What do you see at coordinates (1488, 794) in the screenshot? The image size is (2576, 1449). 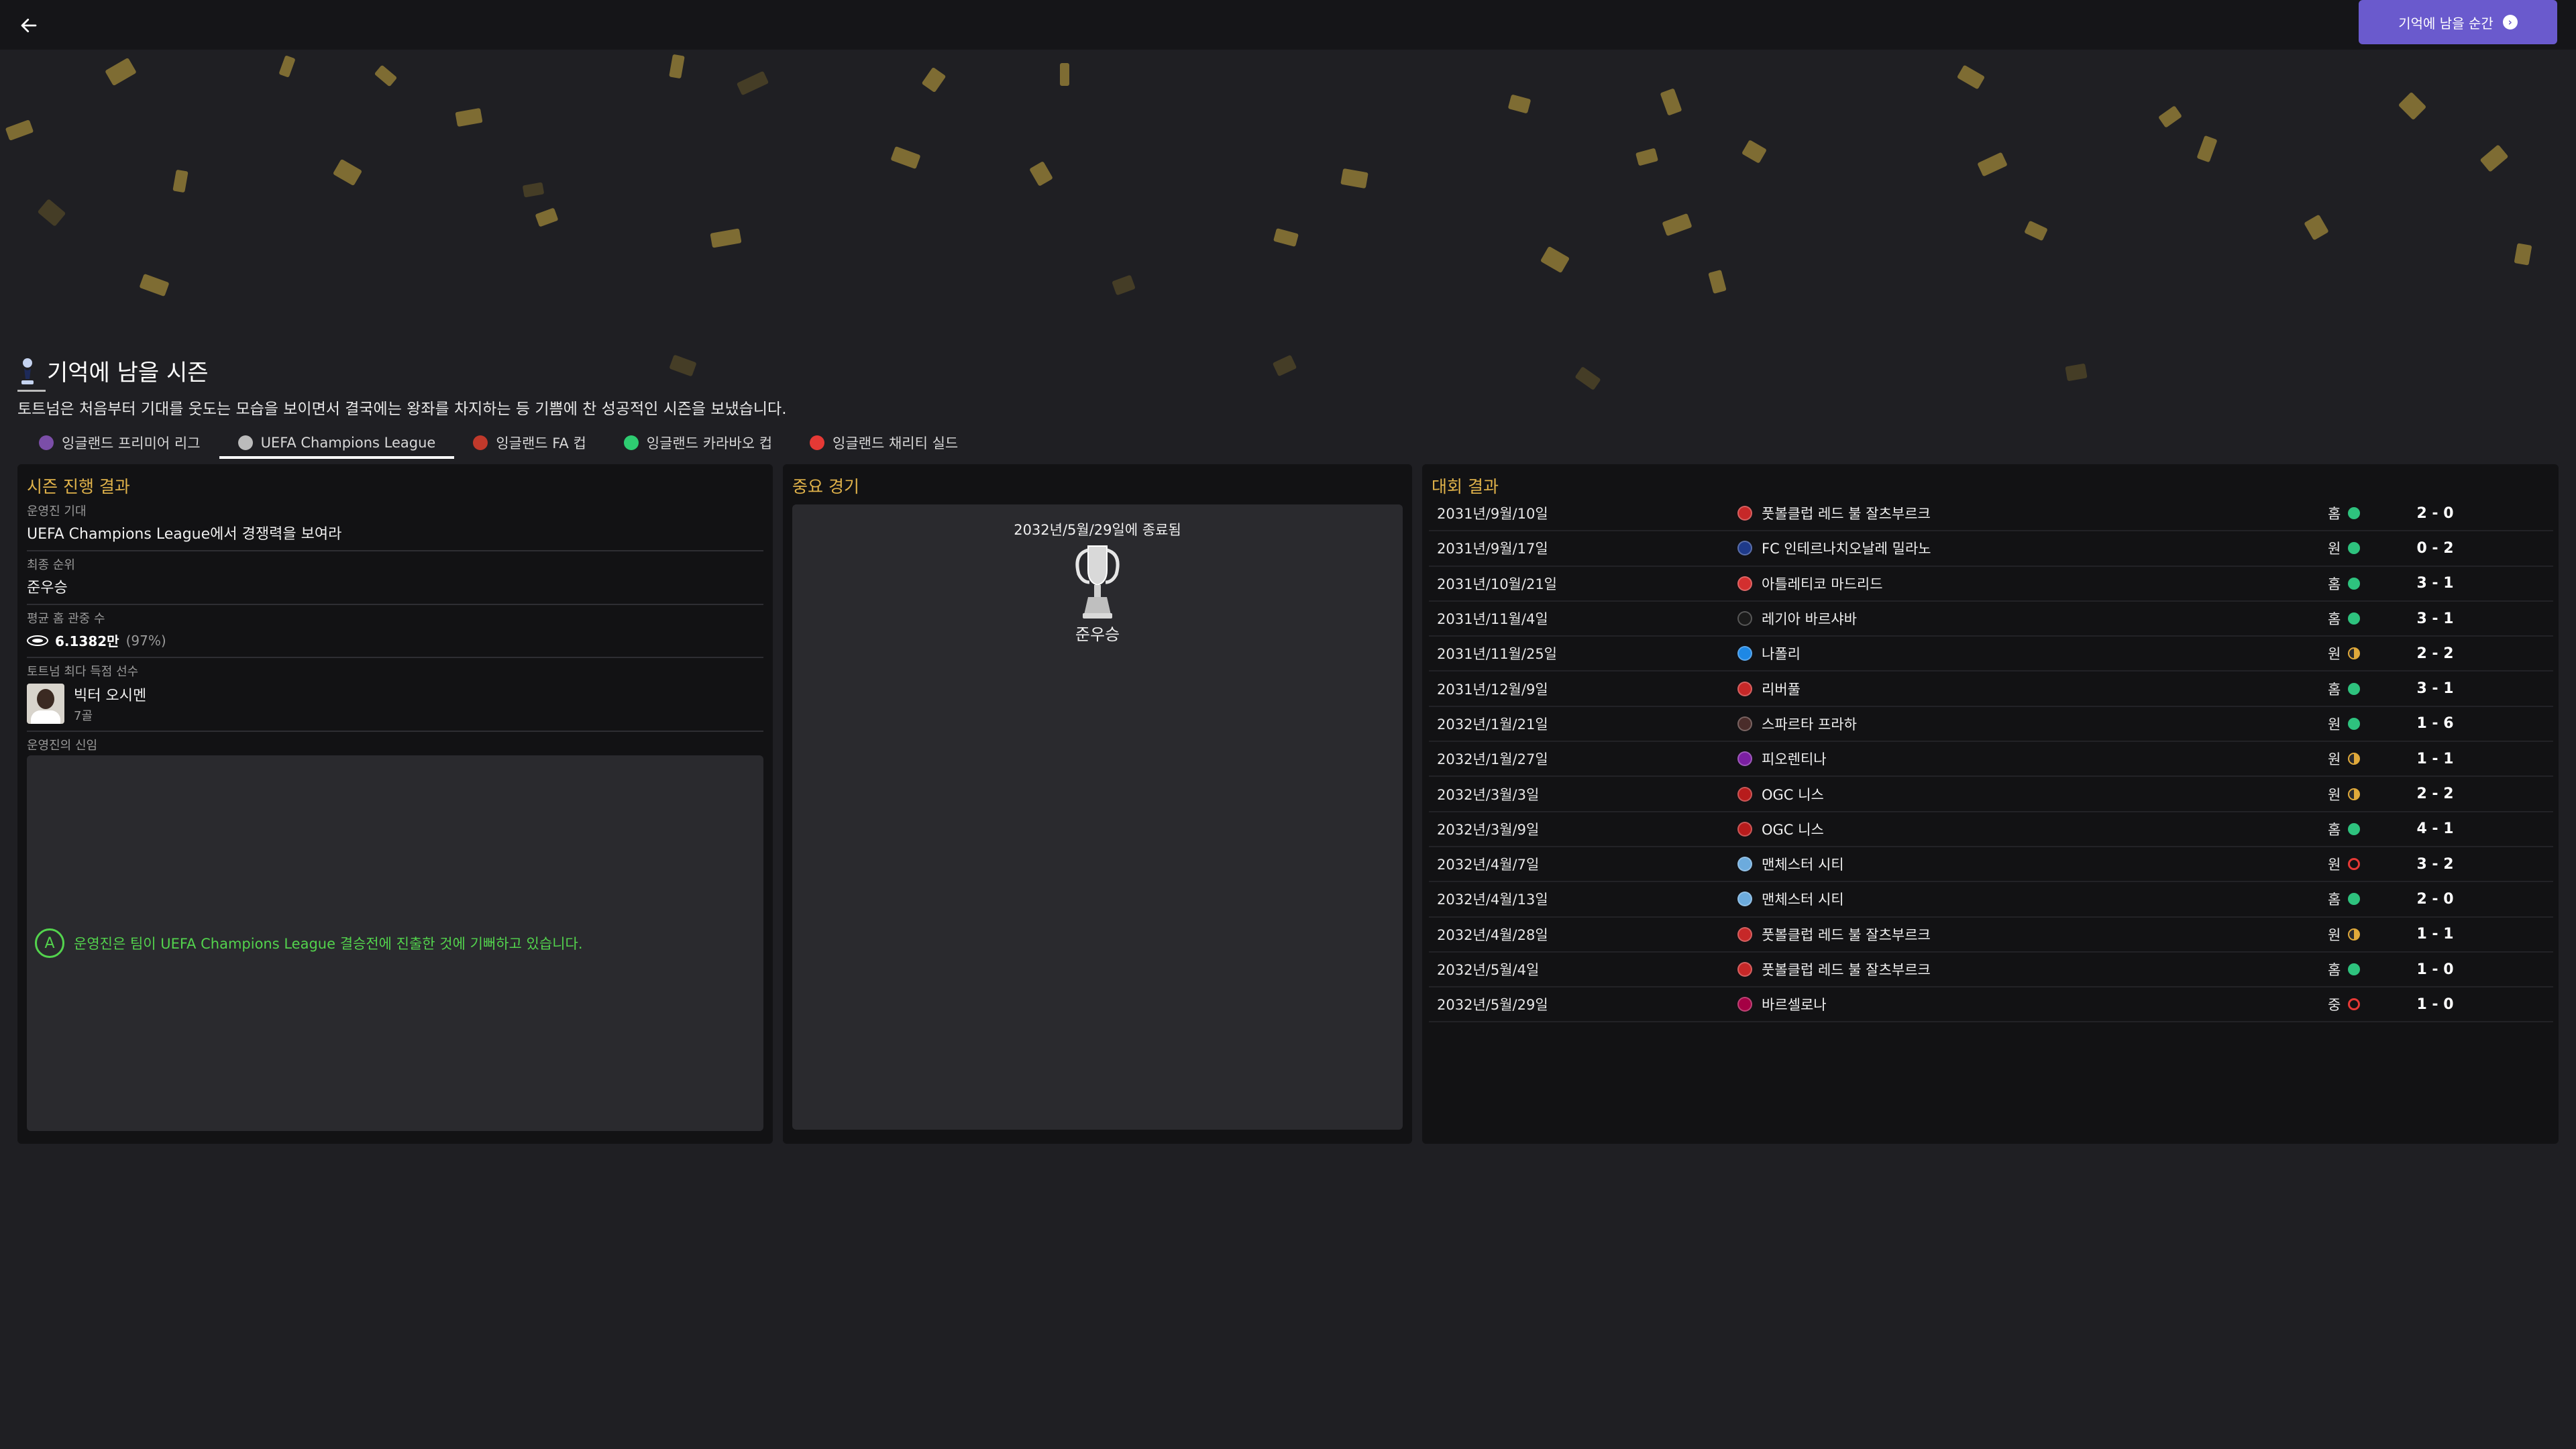 I see `match-date: 2032년/3월/3일` at bounding box center [1488, 794].